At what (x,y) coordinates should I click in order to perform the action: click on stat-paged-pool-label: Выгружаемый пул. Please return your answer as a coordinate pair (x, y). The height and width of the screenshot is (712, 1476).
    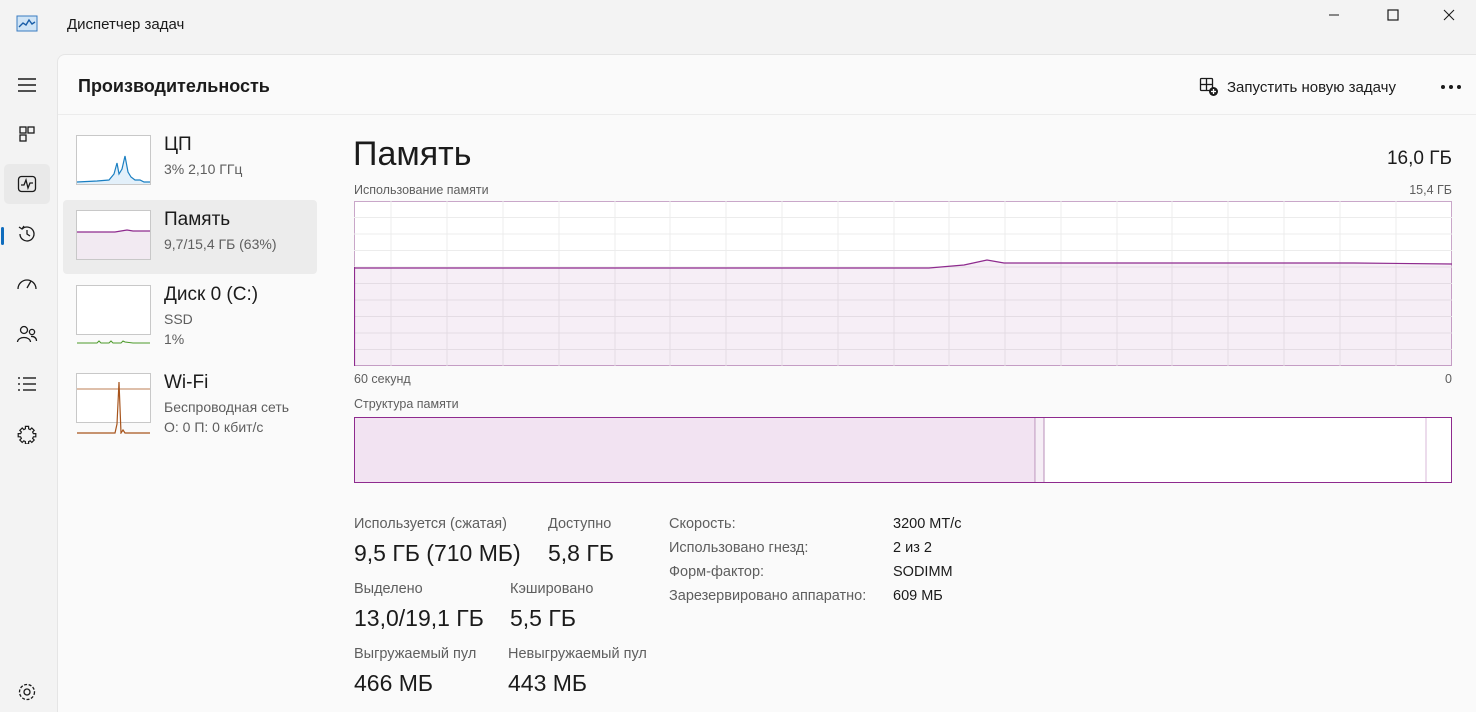
    Looking at the image, I should click on (415, 654).